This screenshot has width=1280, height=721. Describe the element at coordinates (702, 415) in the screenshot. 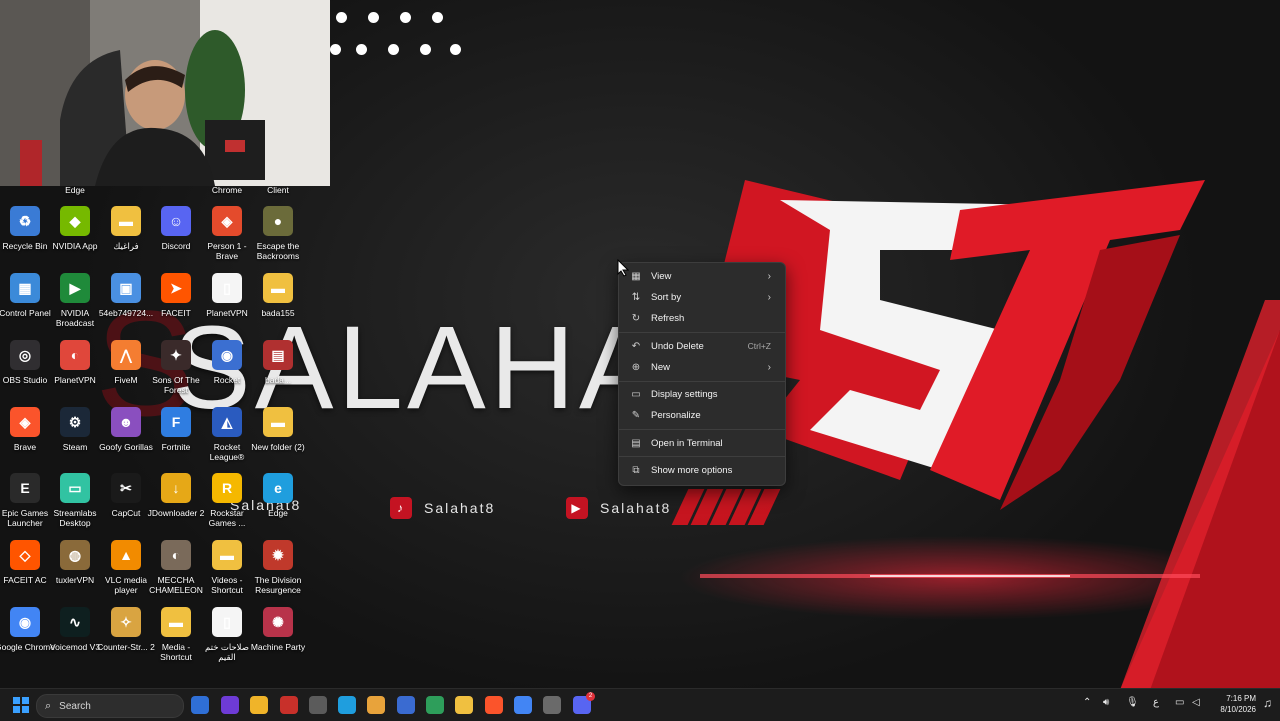

I see `menu-item-personalize: ✎ Personalize` at that location.